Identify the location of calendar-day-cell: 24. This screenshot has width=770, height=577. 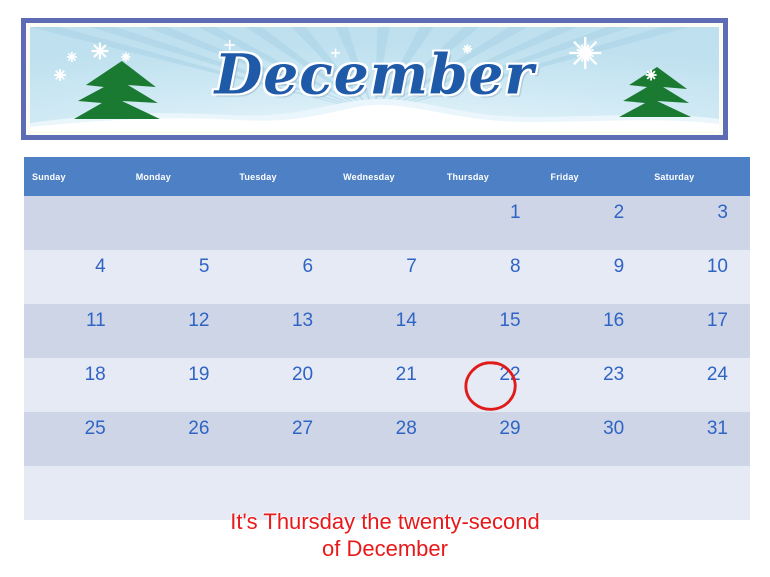
(698, 385).